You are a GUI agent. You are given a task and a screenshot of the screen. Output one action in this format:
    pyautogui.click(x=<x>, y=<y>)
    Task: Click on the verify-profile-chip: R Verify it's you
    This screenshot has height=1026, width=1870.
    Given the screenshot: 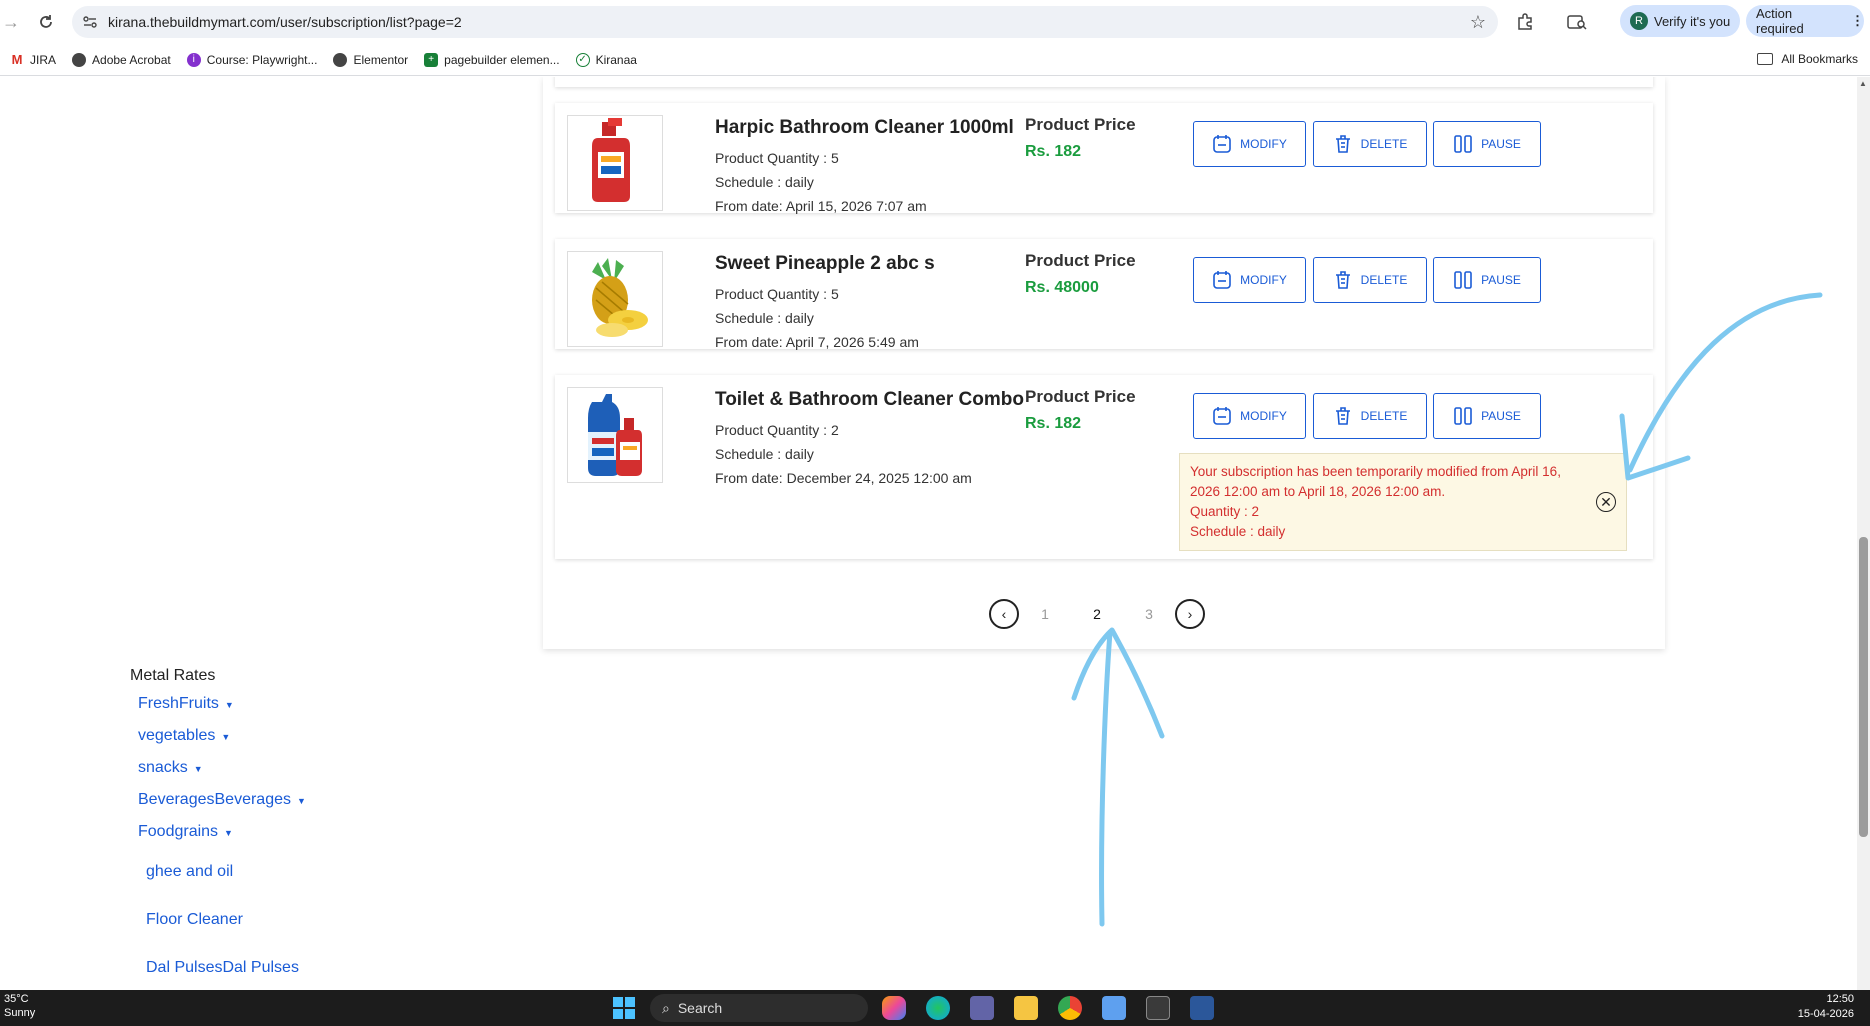 What is the action you would take?
    pyautogui.click(x=1680, y=21)
    